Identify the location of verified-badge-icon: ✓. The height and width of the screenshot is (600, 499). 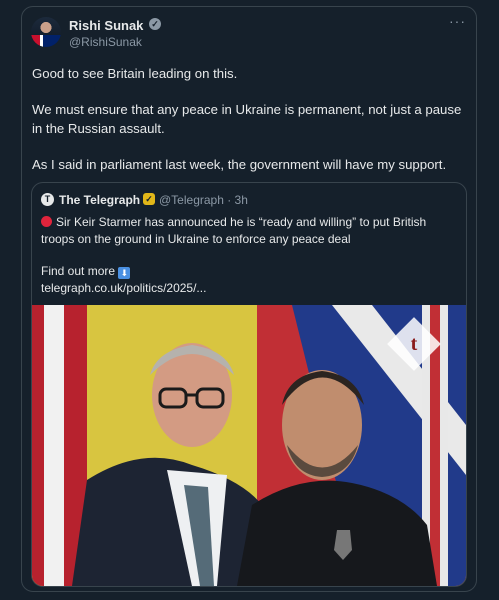
(155, 24).